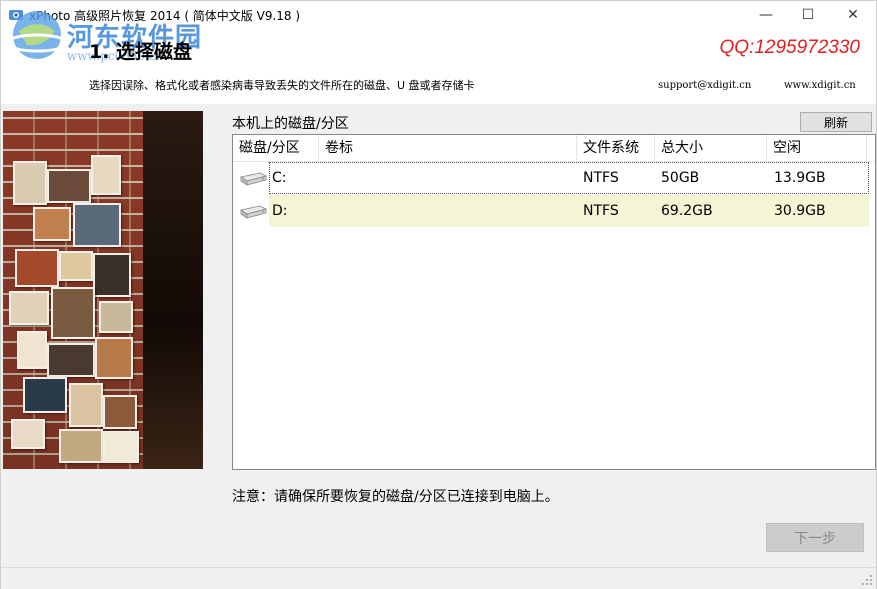  I want to click on resize-grip-icon, so click(867, 580).